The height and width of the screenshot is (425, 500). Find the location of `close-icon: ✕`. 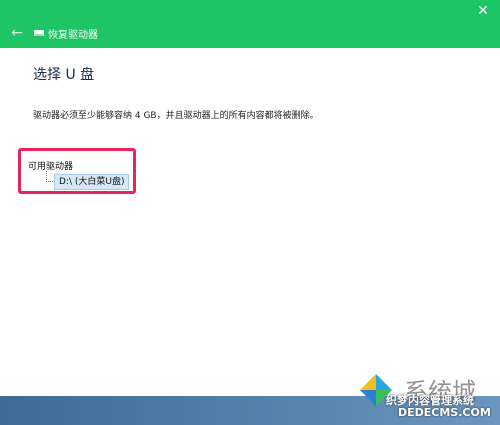

close-icon: ✕ is located at coordinates (483, 11).